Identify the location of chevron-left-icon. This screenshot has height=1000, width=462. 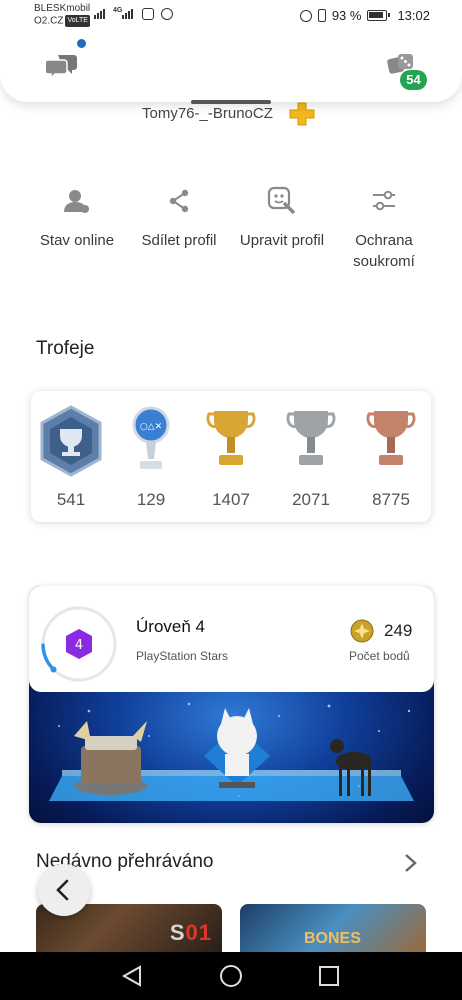
(62, 890).